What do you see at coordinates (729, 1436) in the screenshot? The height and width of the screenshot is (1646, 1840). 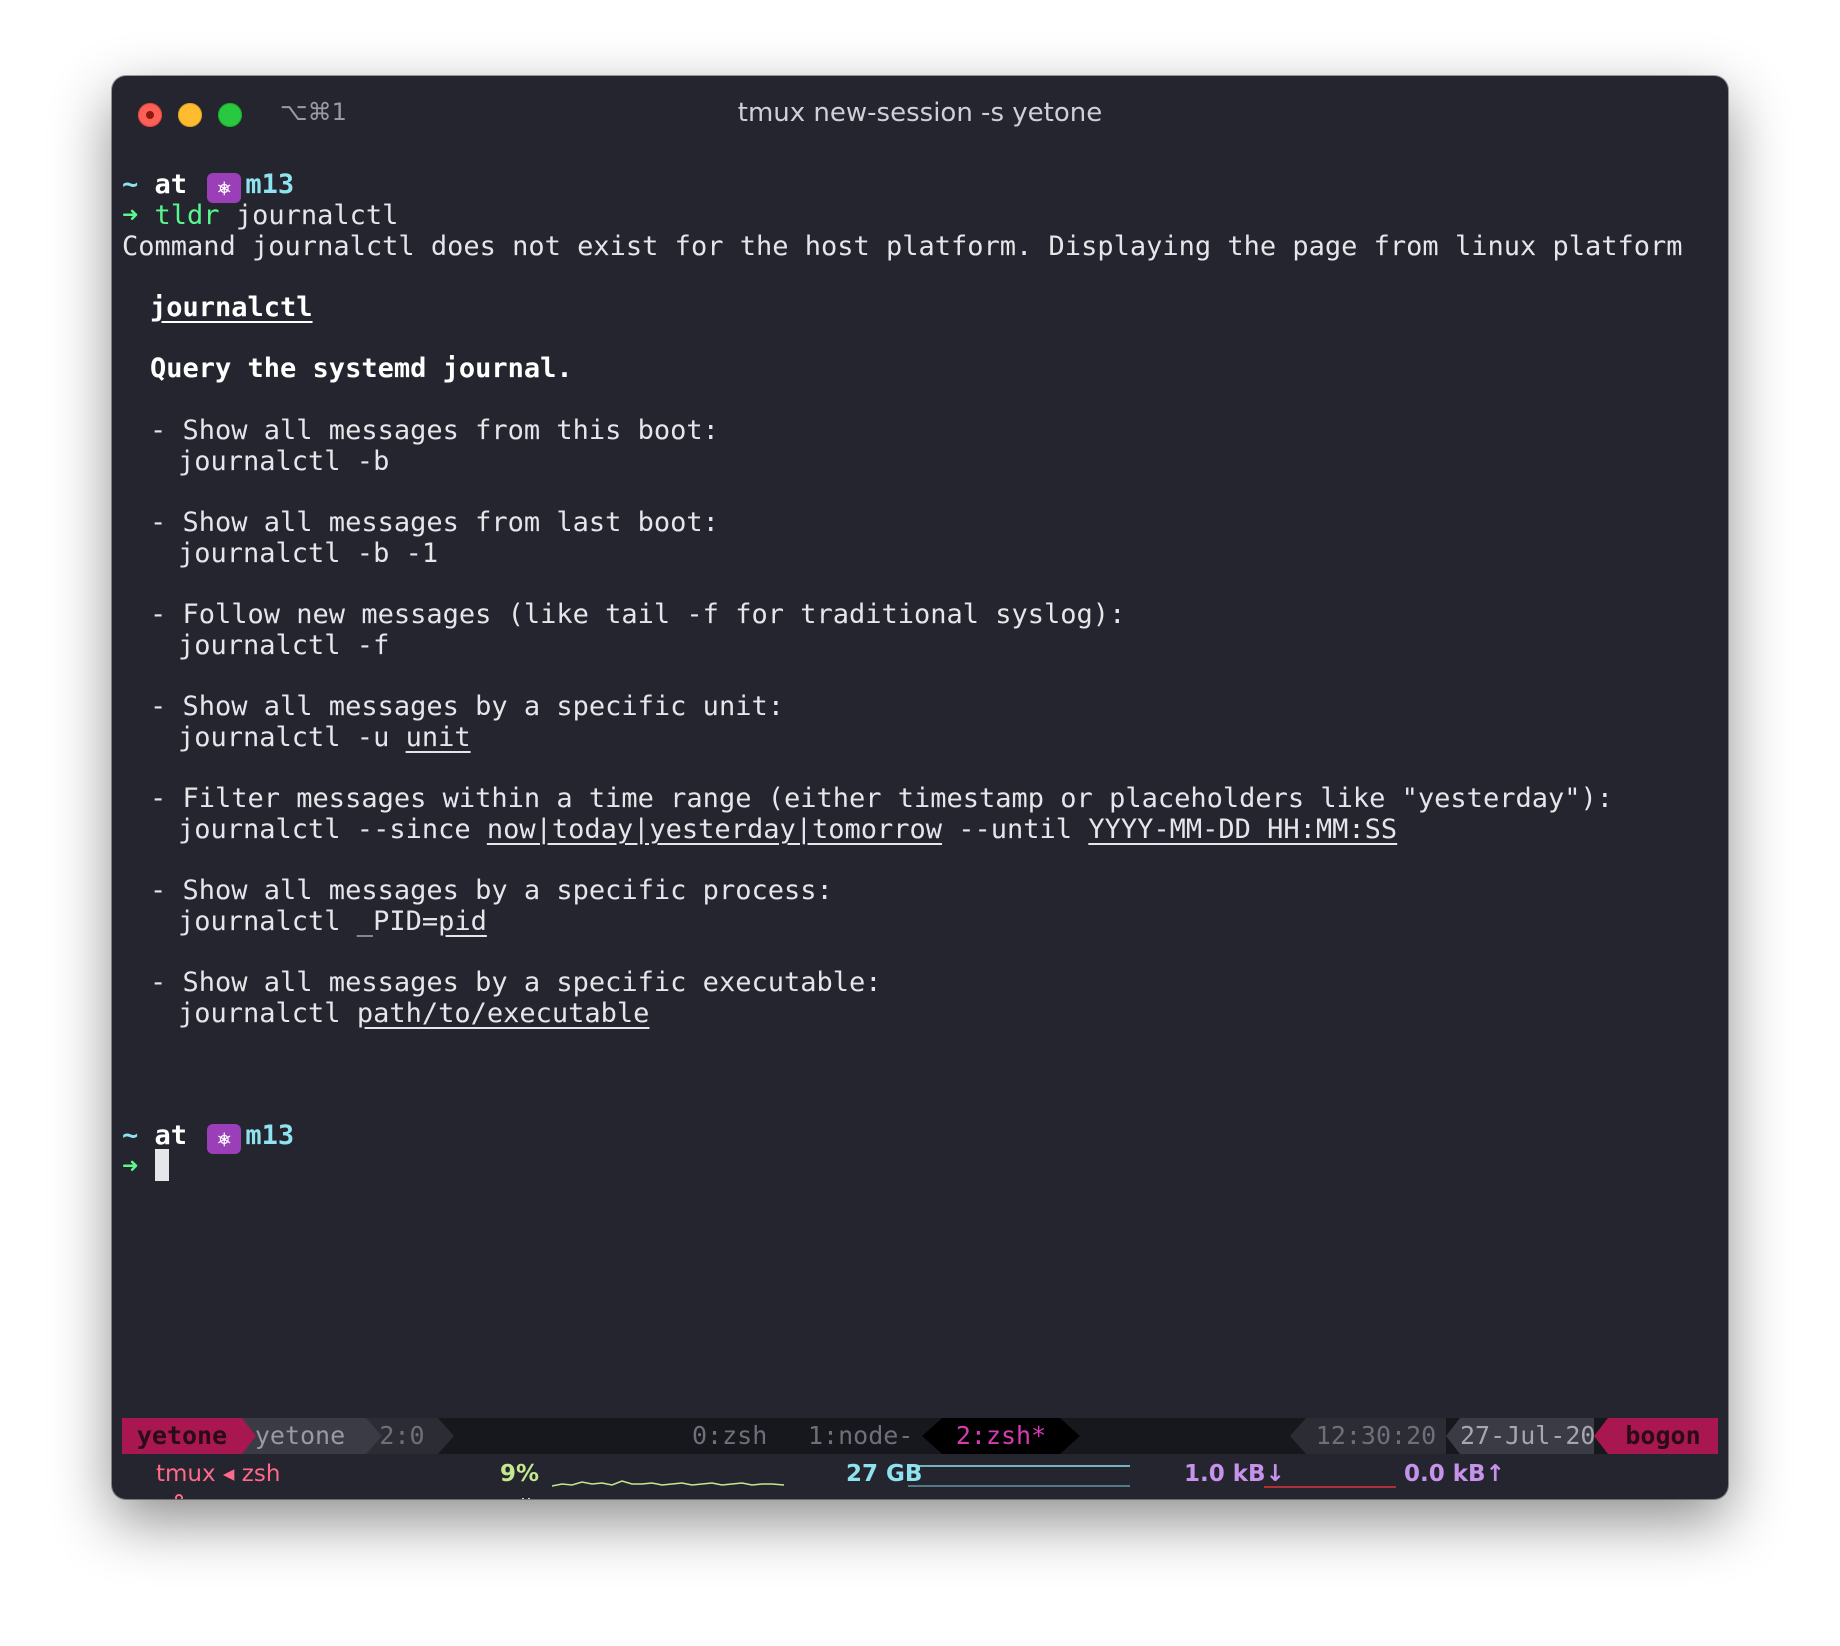 I see `tmux-window-0: 0:zsh` at bounding box center [729, 1436].